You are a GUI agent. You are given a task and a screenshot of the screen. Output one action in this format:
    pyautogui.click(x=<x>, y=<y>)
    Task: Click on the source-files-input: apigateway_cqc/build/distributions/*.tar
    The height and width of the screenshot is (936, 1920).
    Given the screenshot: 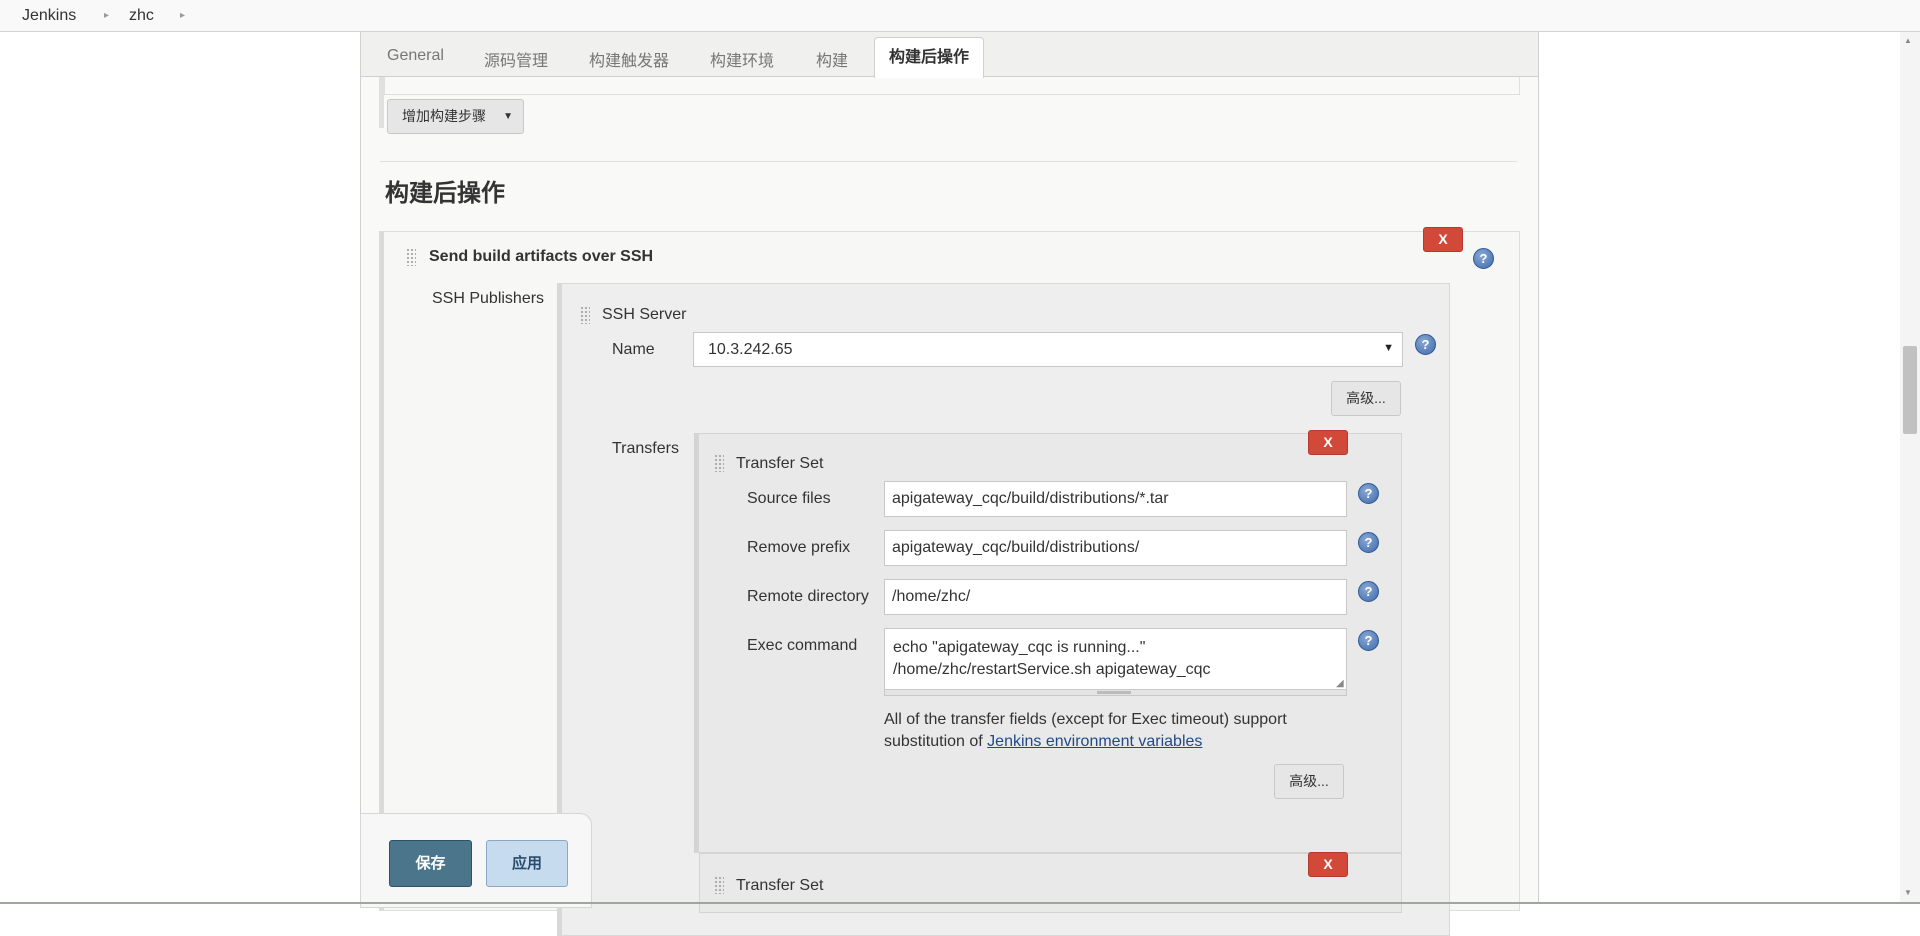 What is the action you would take?
    pyautogui.click(x=1115, y=499)
    